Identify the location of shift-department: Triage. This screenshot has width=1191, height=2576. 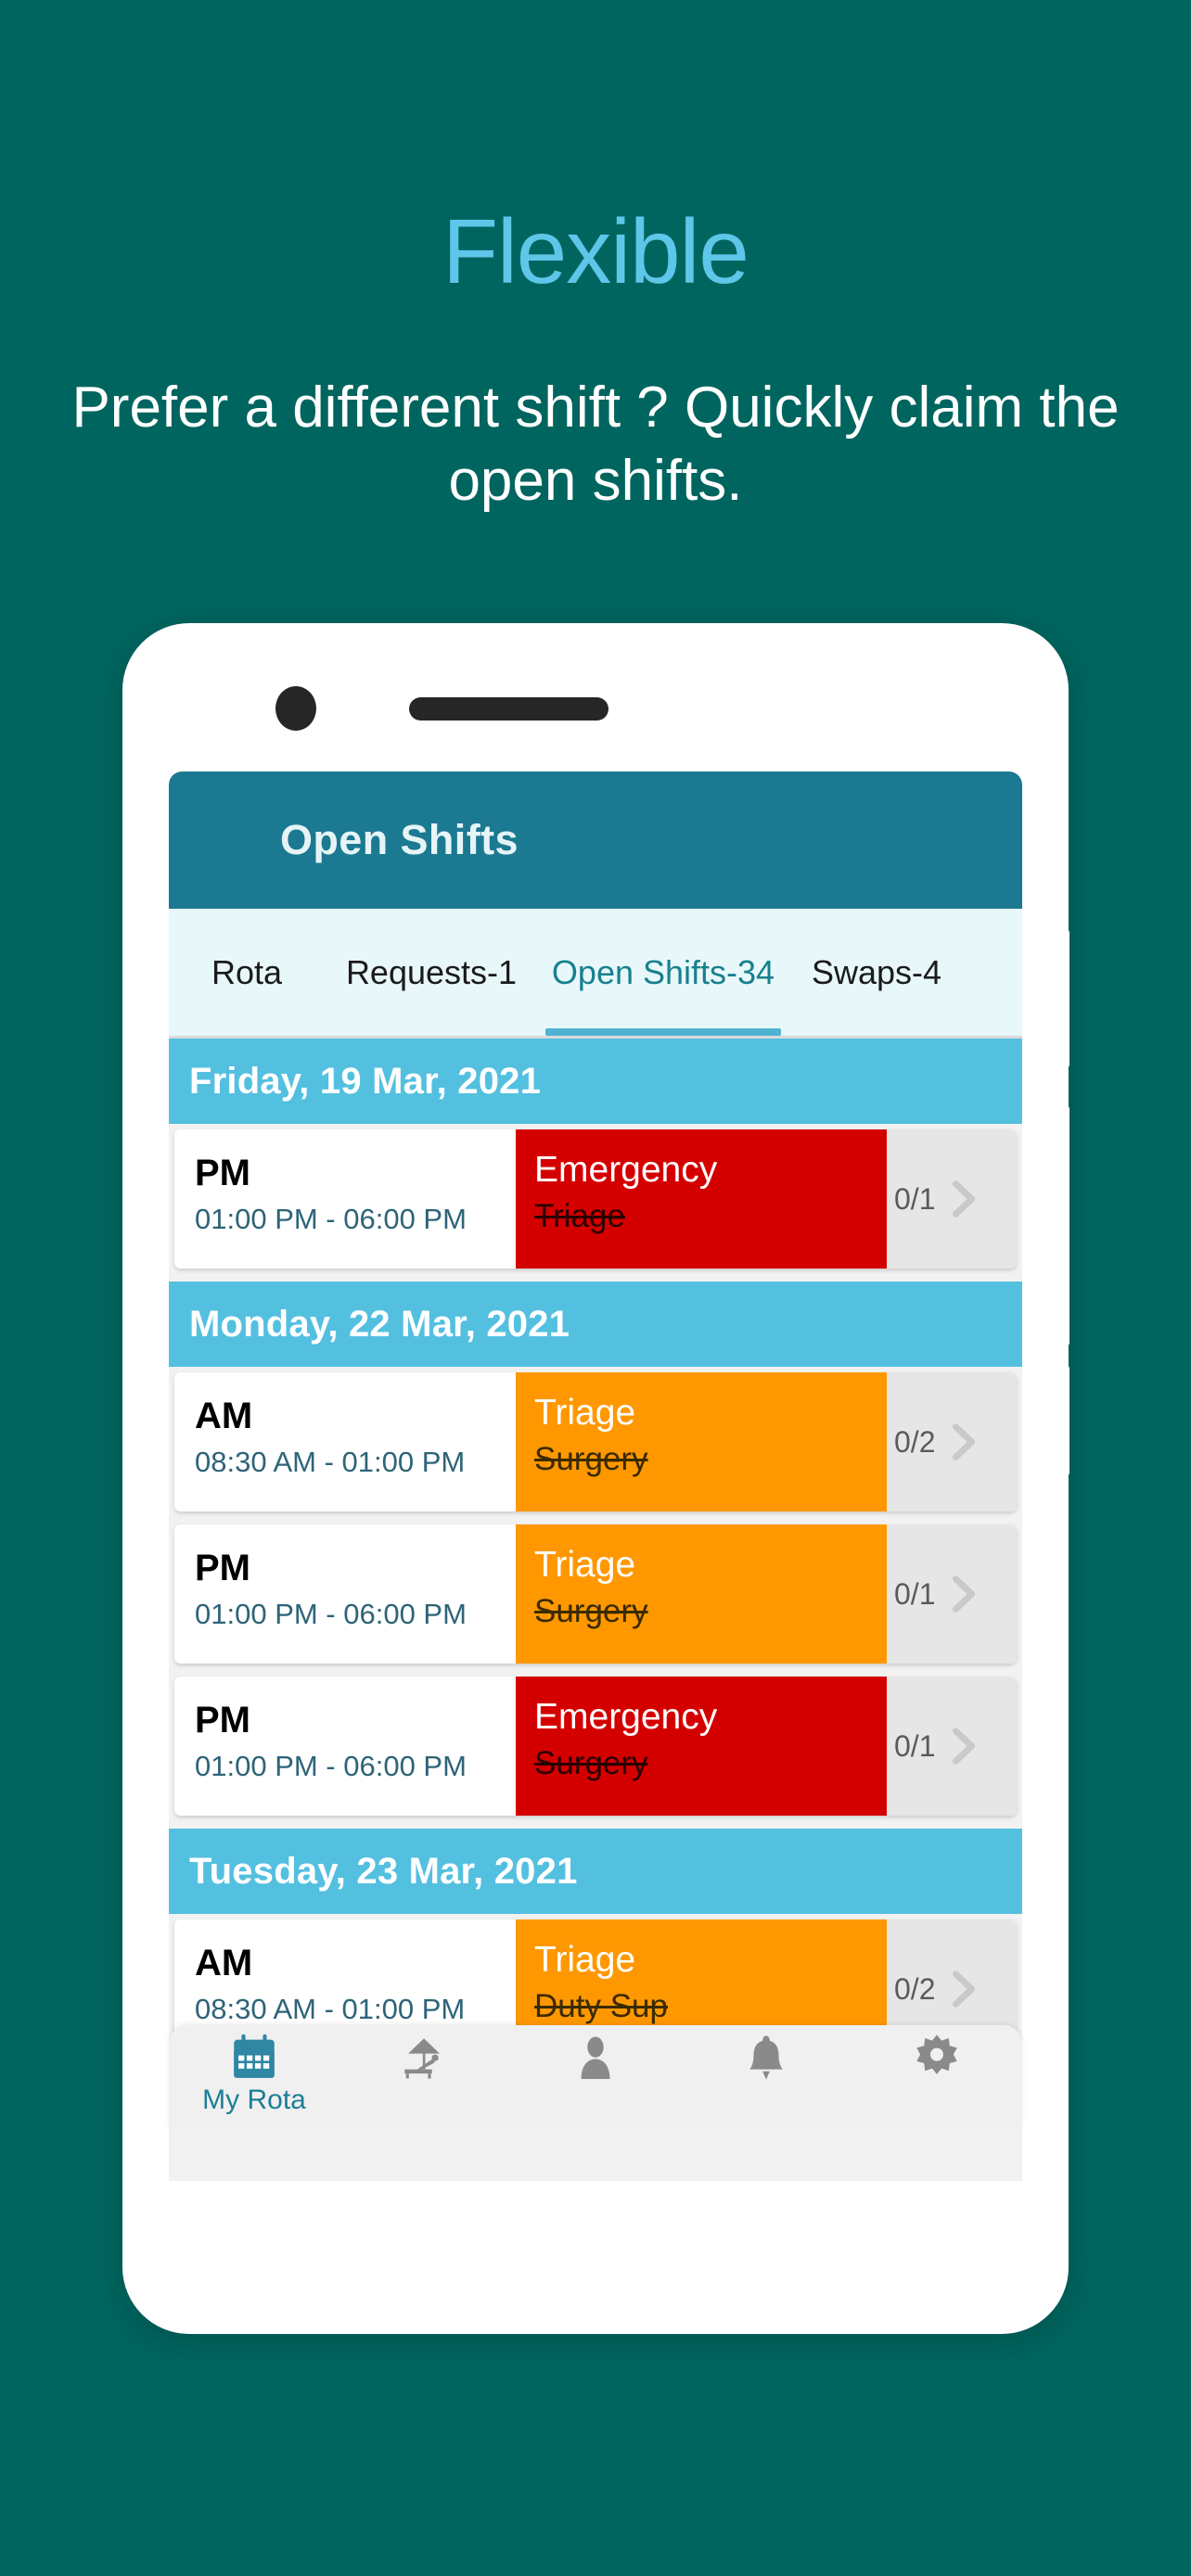
(579, 1216).